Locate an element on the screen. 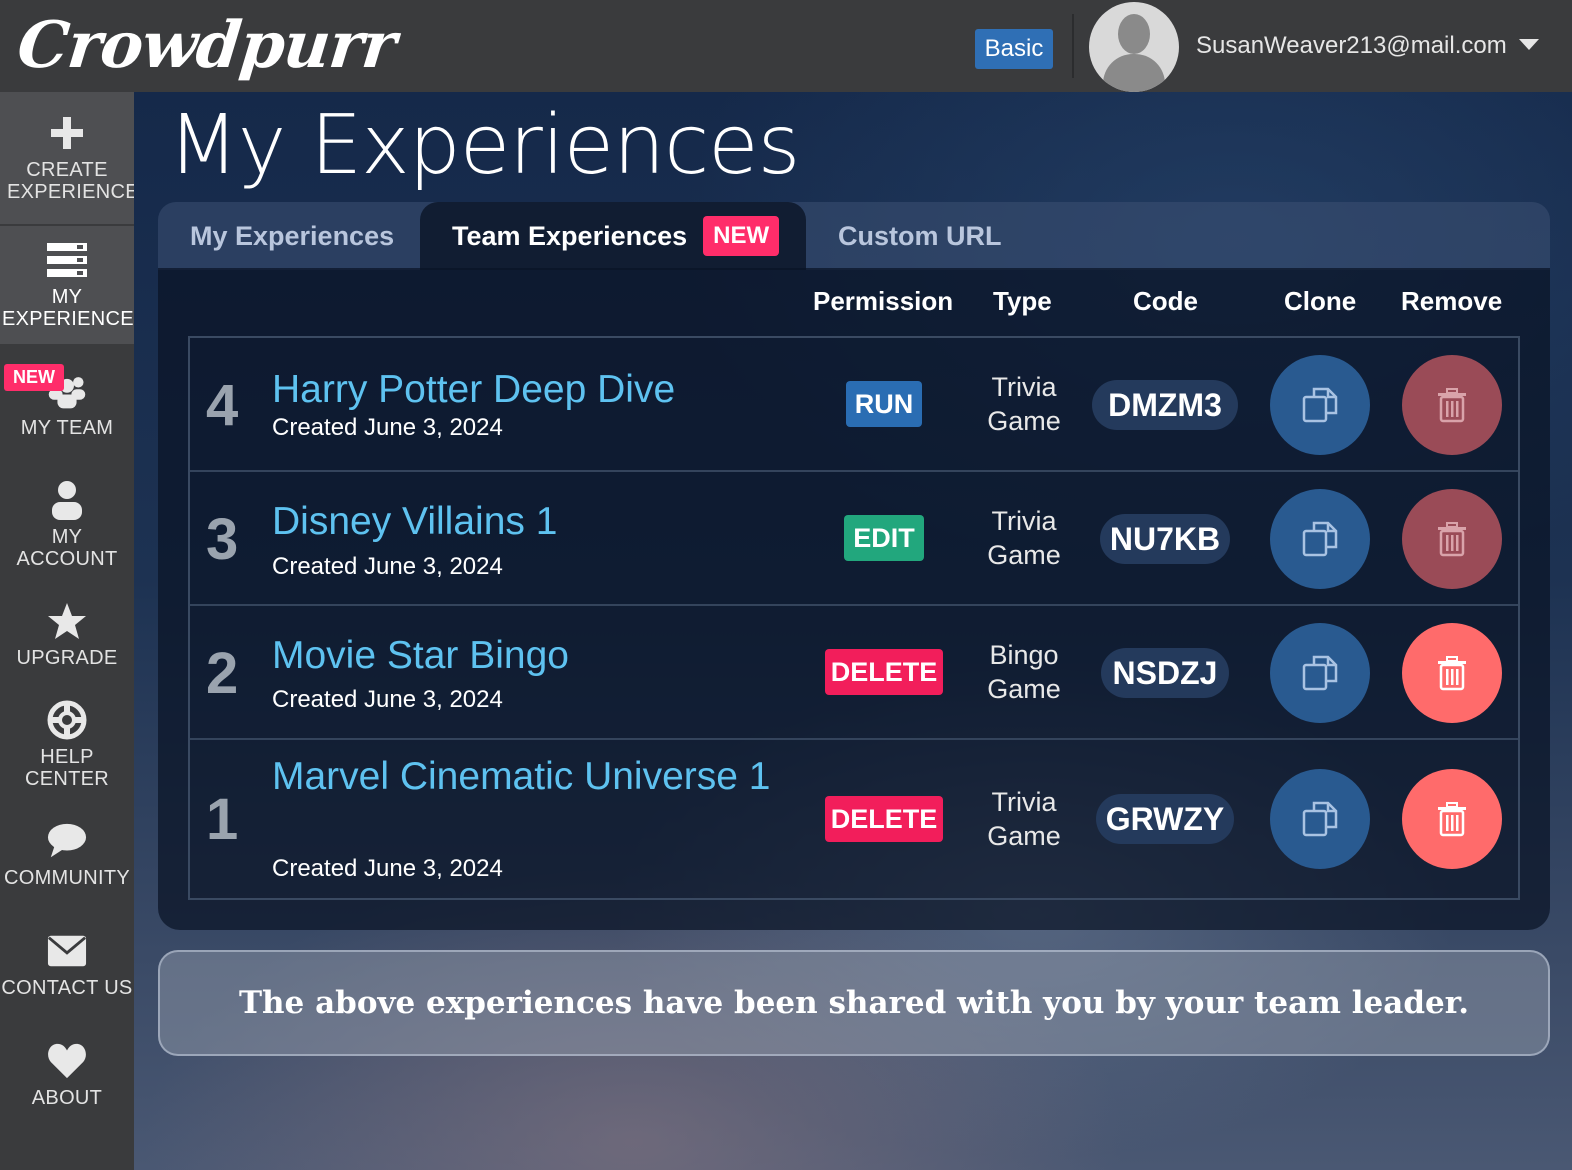  page-title: My Experiences is located at coordinates (484, 145).